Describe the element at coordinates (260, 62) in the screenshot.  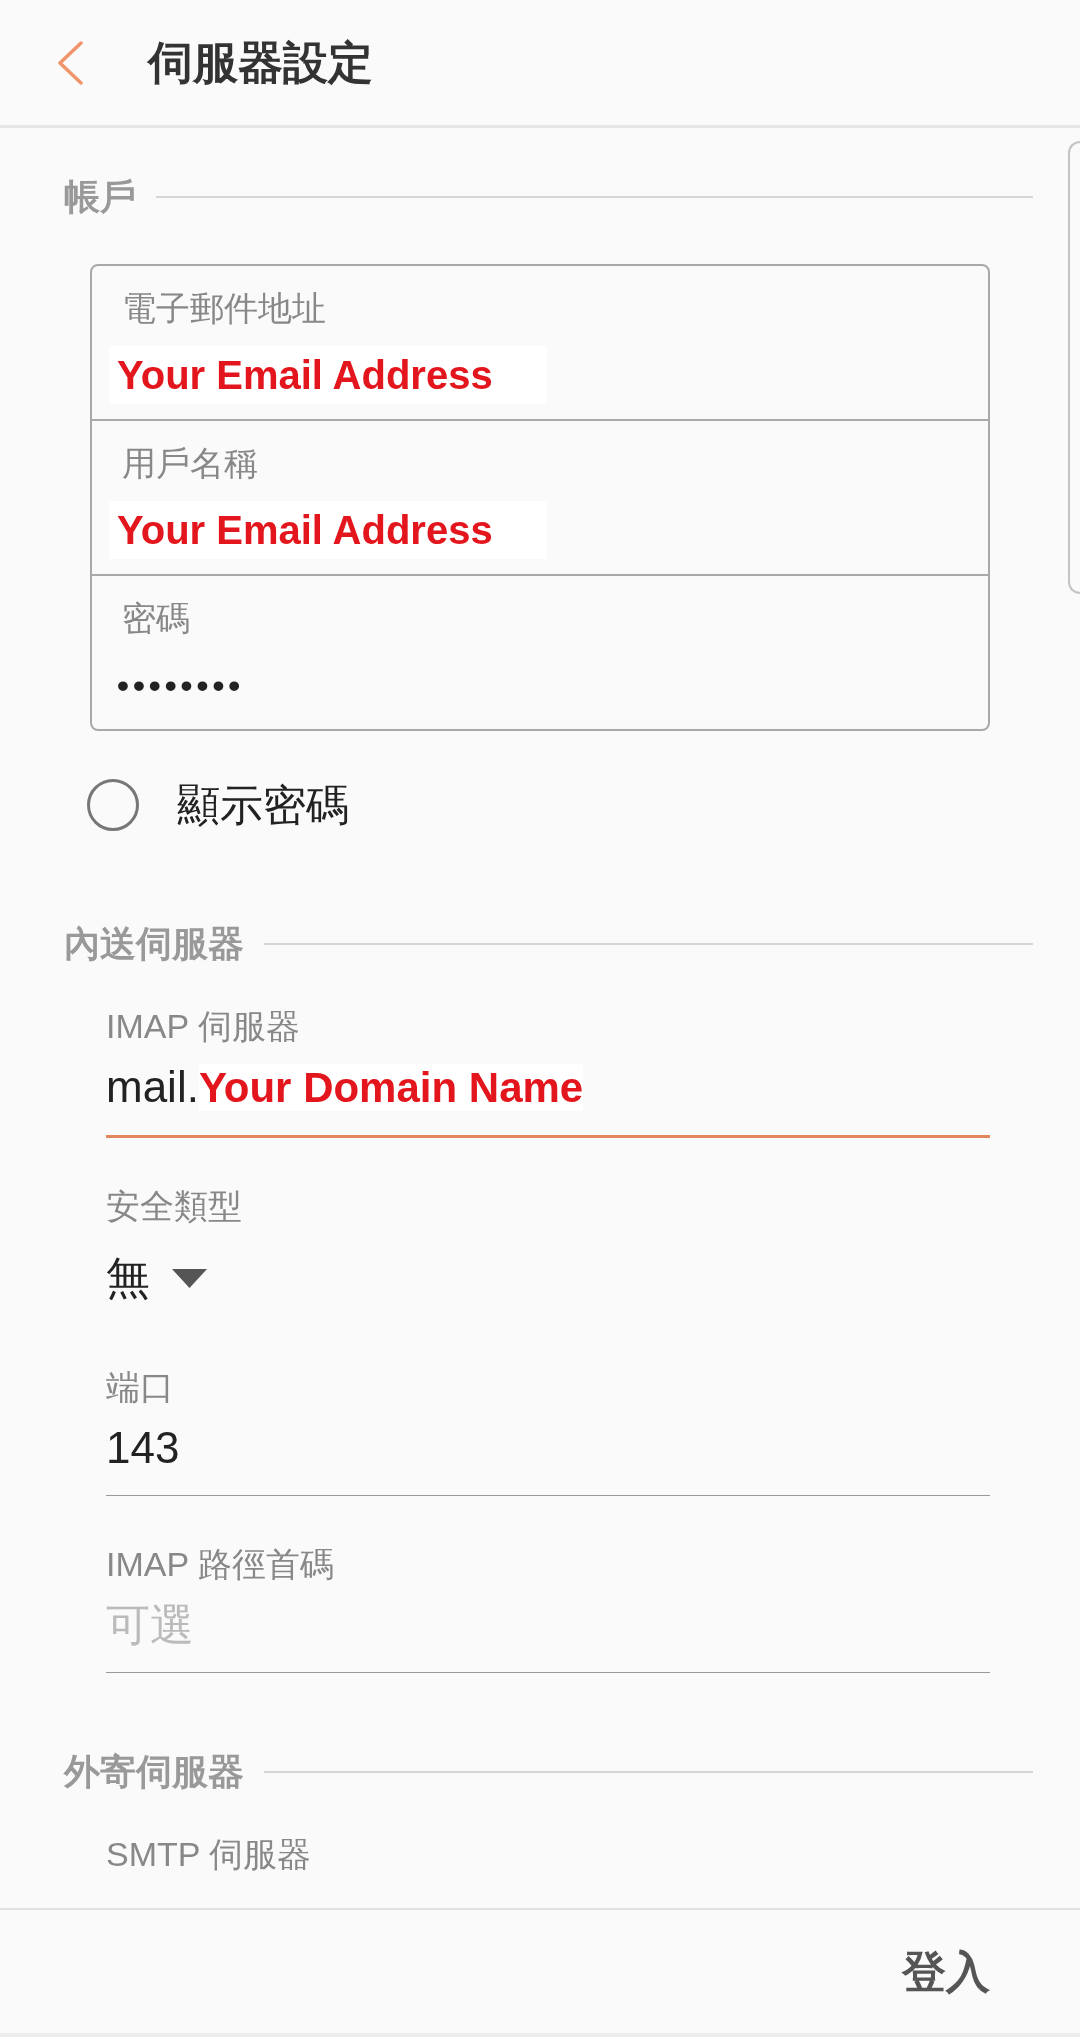
I see `page-title: 伺服器設定` at that location.